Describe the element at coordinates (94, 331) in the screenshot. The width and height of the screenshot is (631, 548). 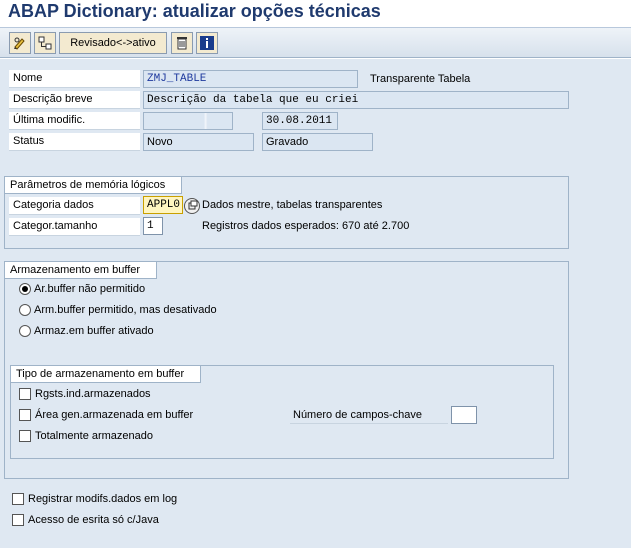
I see `buffer-active-label: Armaz.em buffer ativado` at that location.